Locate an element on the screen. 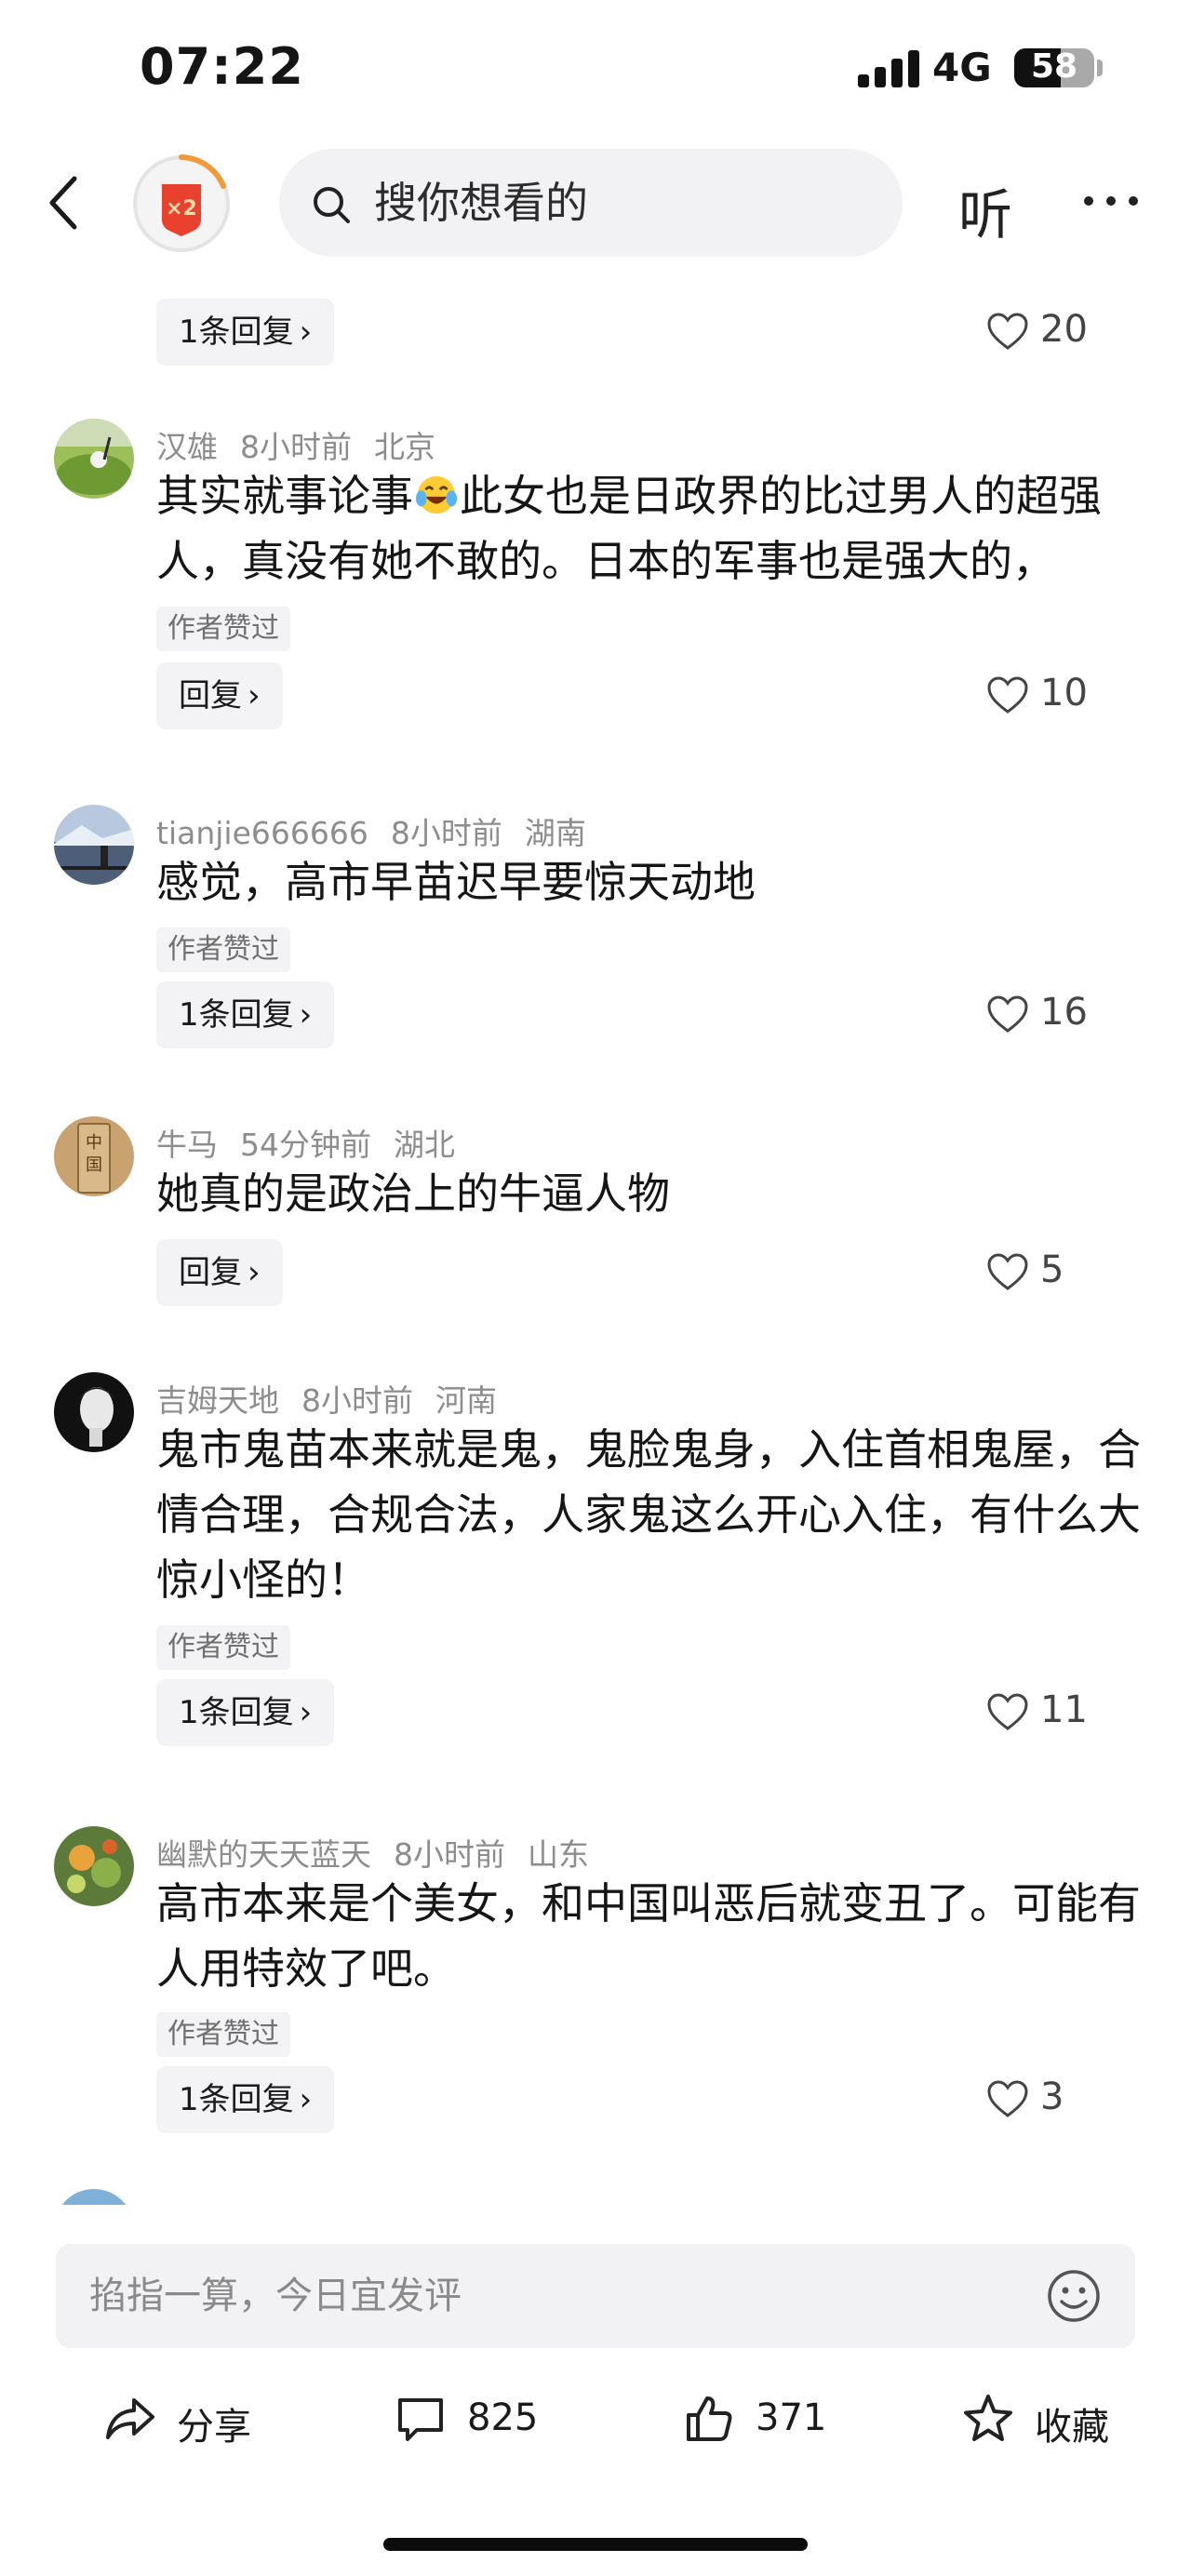  comment-meta: 吉姆天地 8小时前 河南 is located at coordinates (337, 1398).